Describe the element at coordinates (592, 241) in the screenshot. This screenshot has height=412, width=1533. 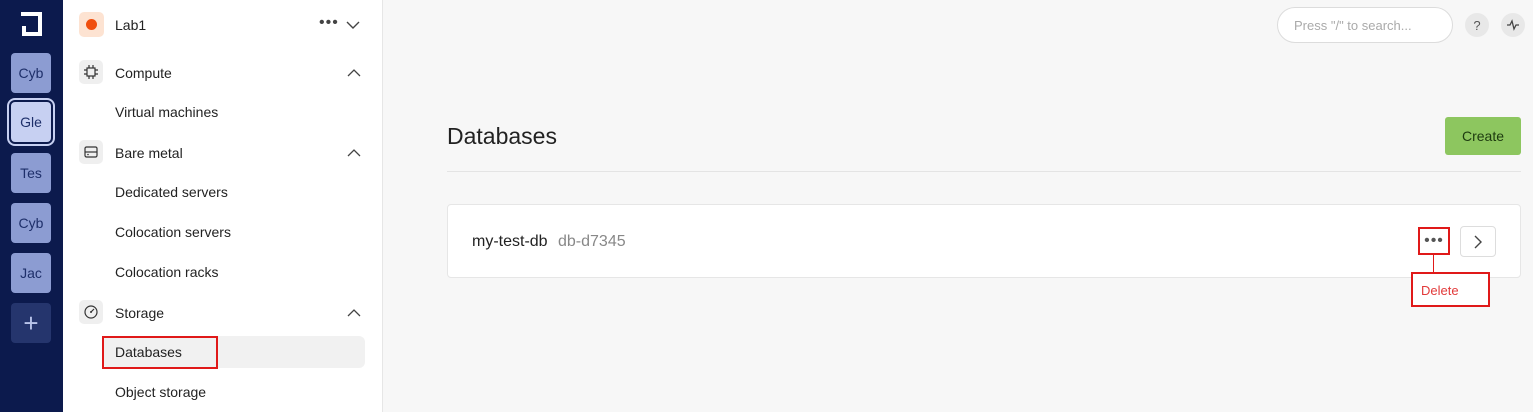
I see `database-id: db-d7345` at that location.